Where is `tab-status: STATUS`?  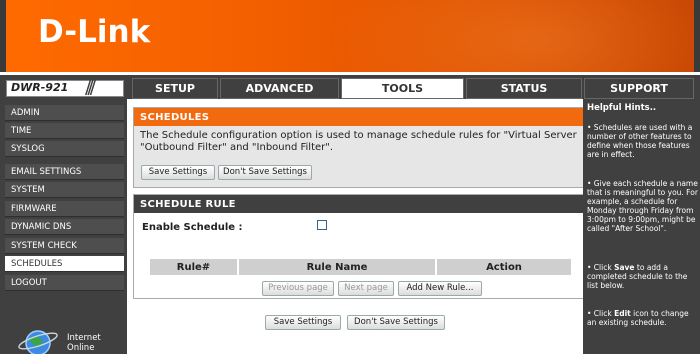
tab-status: STATUS is located at coordinates (524, 88).